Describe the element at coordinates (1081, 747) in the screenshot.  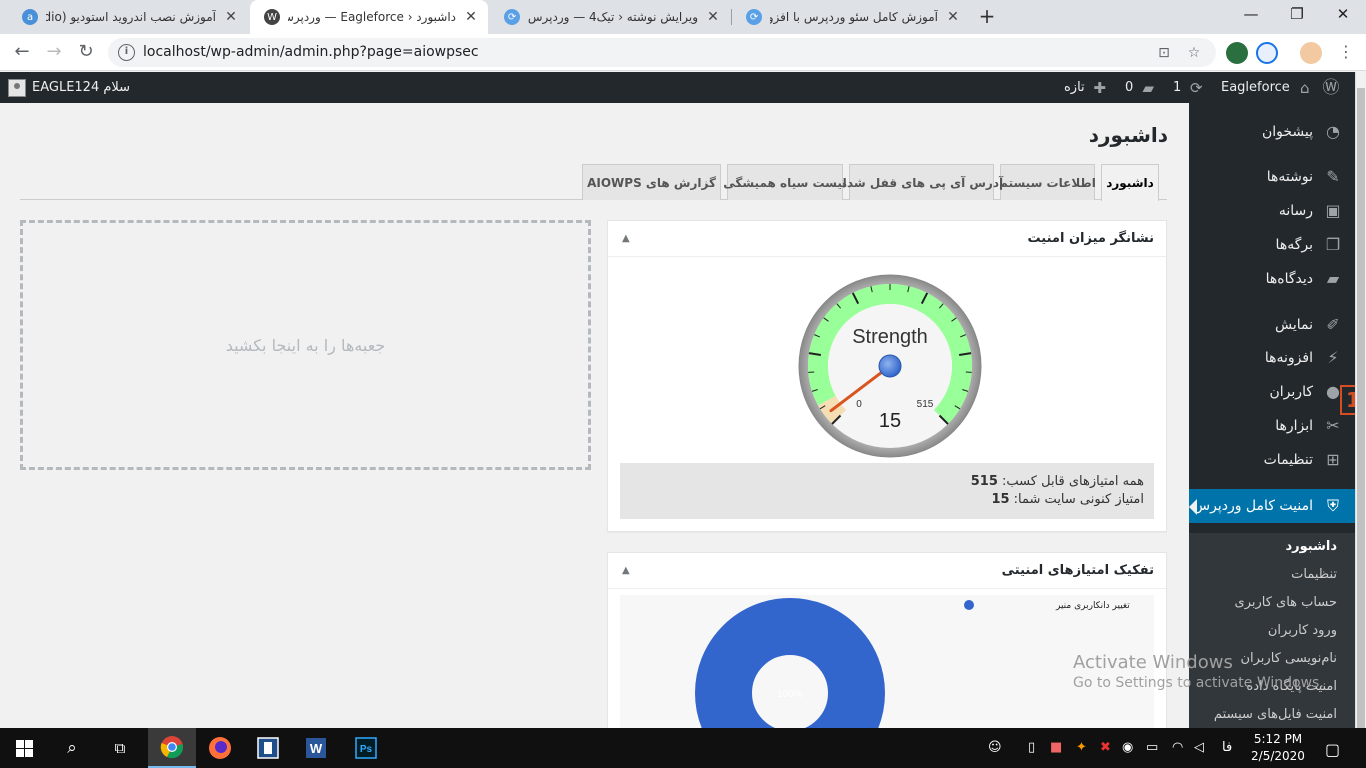
I see `app-tray-icon: ✦` at that location.